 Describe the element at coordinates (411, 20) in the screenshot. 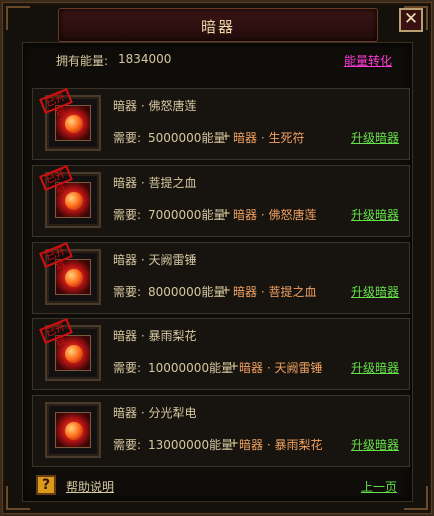

I see `close-button: ✕` at that location.